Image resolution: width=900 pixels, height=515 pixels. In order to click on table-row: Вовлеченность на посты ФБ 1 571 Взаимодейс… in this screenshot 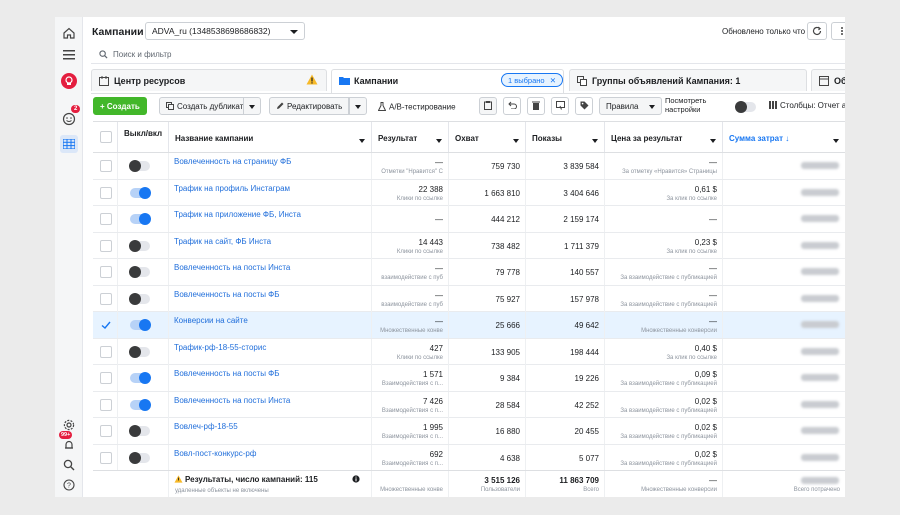, I will do `click(469, 378)`.